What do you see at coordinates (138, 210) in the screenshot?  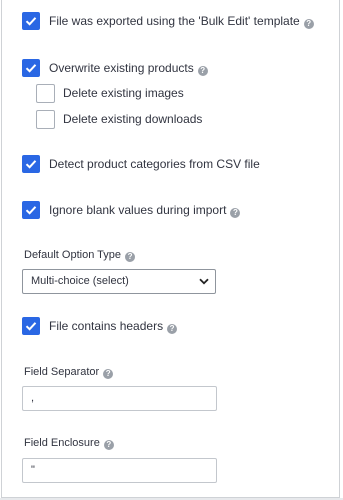 I see `ignore-blank-text: Ignore blank values during import` at bounding box center [138, 210].